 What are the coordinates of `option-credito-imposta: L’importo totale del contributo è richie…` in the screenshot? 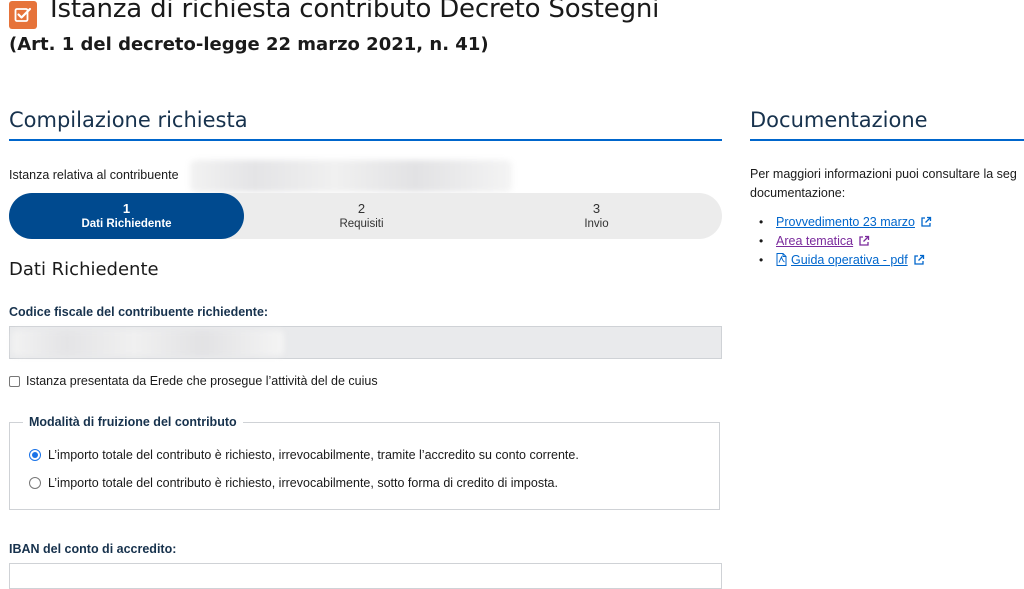 It's located at (293, 483).